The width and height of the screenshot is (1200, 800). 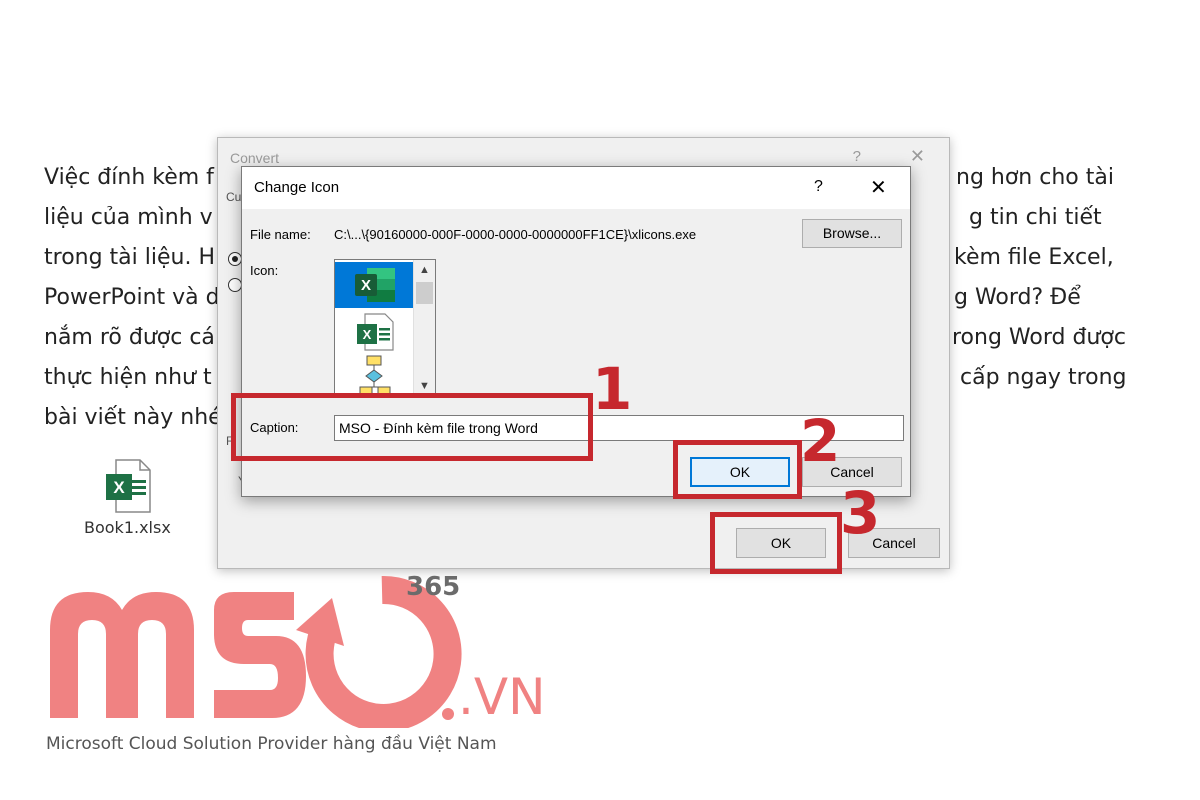 What do you see at coordinates (1017, 297) in the screenshot?
I see `article-line: g Word? Để` at bounding box center [1017, 297].